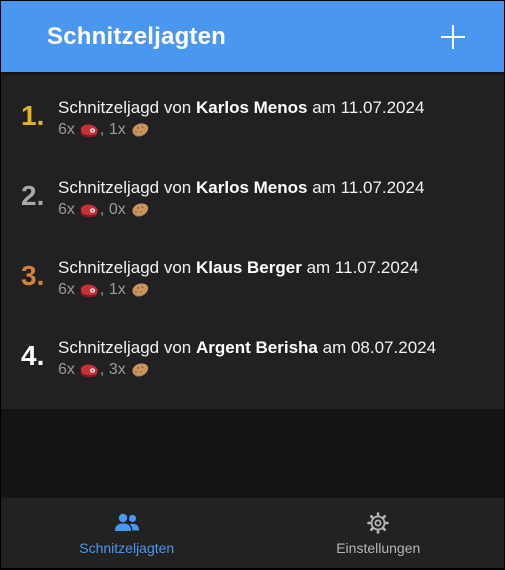 This screenshot has width=505, height=570. What do you see at coordinates (127, 548) in the screenshot?
I see `nav-label-schnitzeljagten: Schnitzeljagten` at bounding box center [127, 548].